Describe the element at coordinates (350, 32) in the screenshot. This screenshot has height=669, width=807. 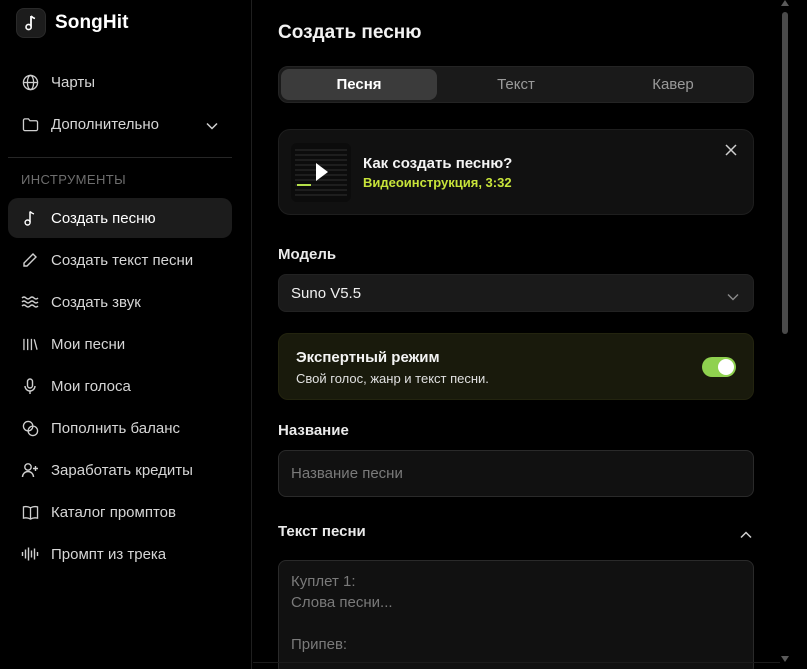
I see `page-title: Создать песню` at that location.